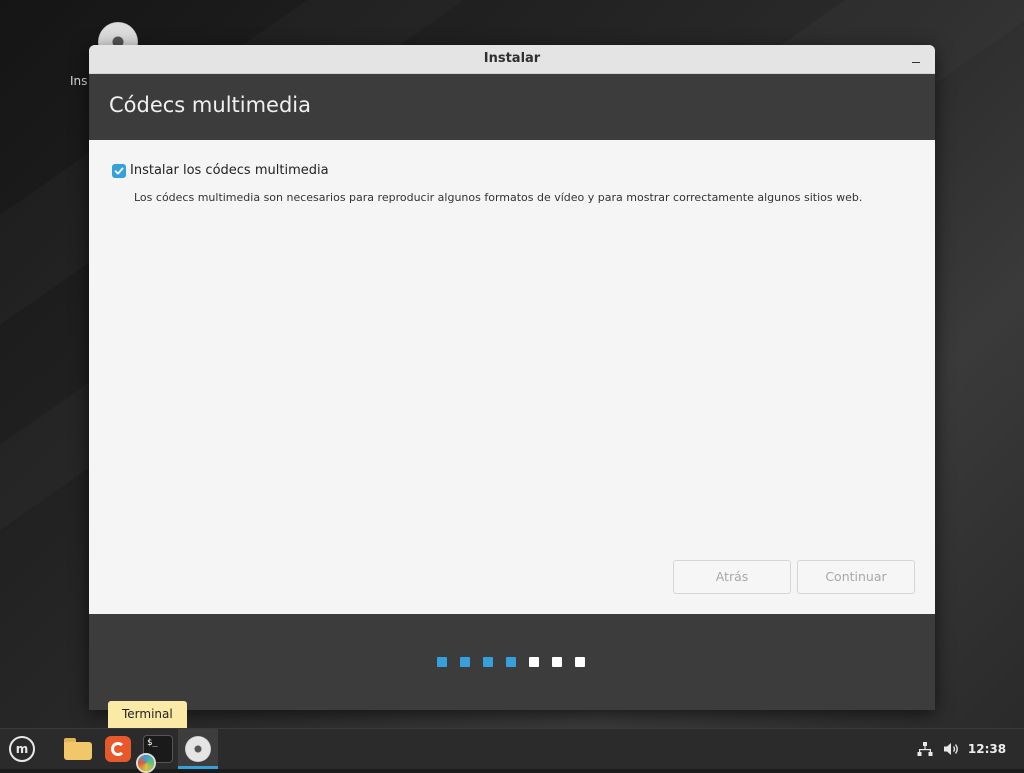 This screenshot has height=773, width=1024. What do you see at coordinates (512, 107) in the screenshot?
I see `page-header: Códecs multimedia` at bounding box center [512, 107].